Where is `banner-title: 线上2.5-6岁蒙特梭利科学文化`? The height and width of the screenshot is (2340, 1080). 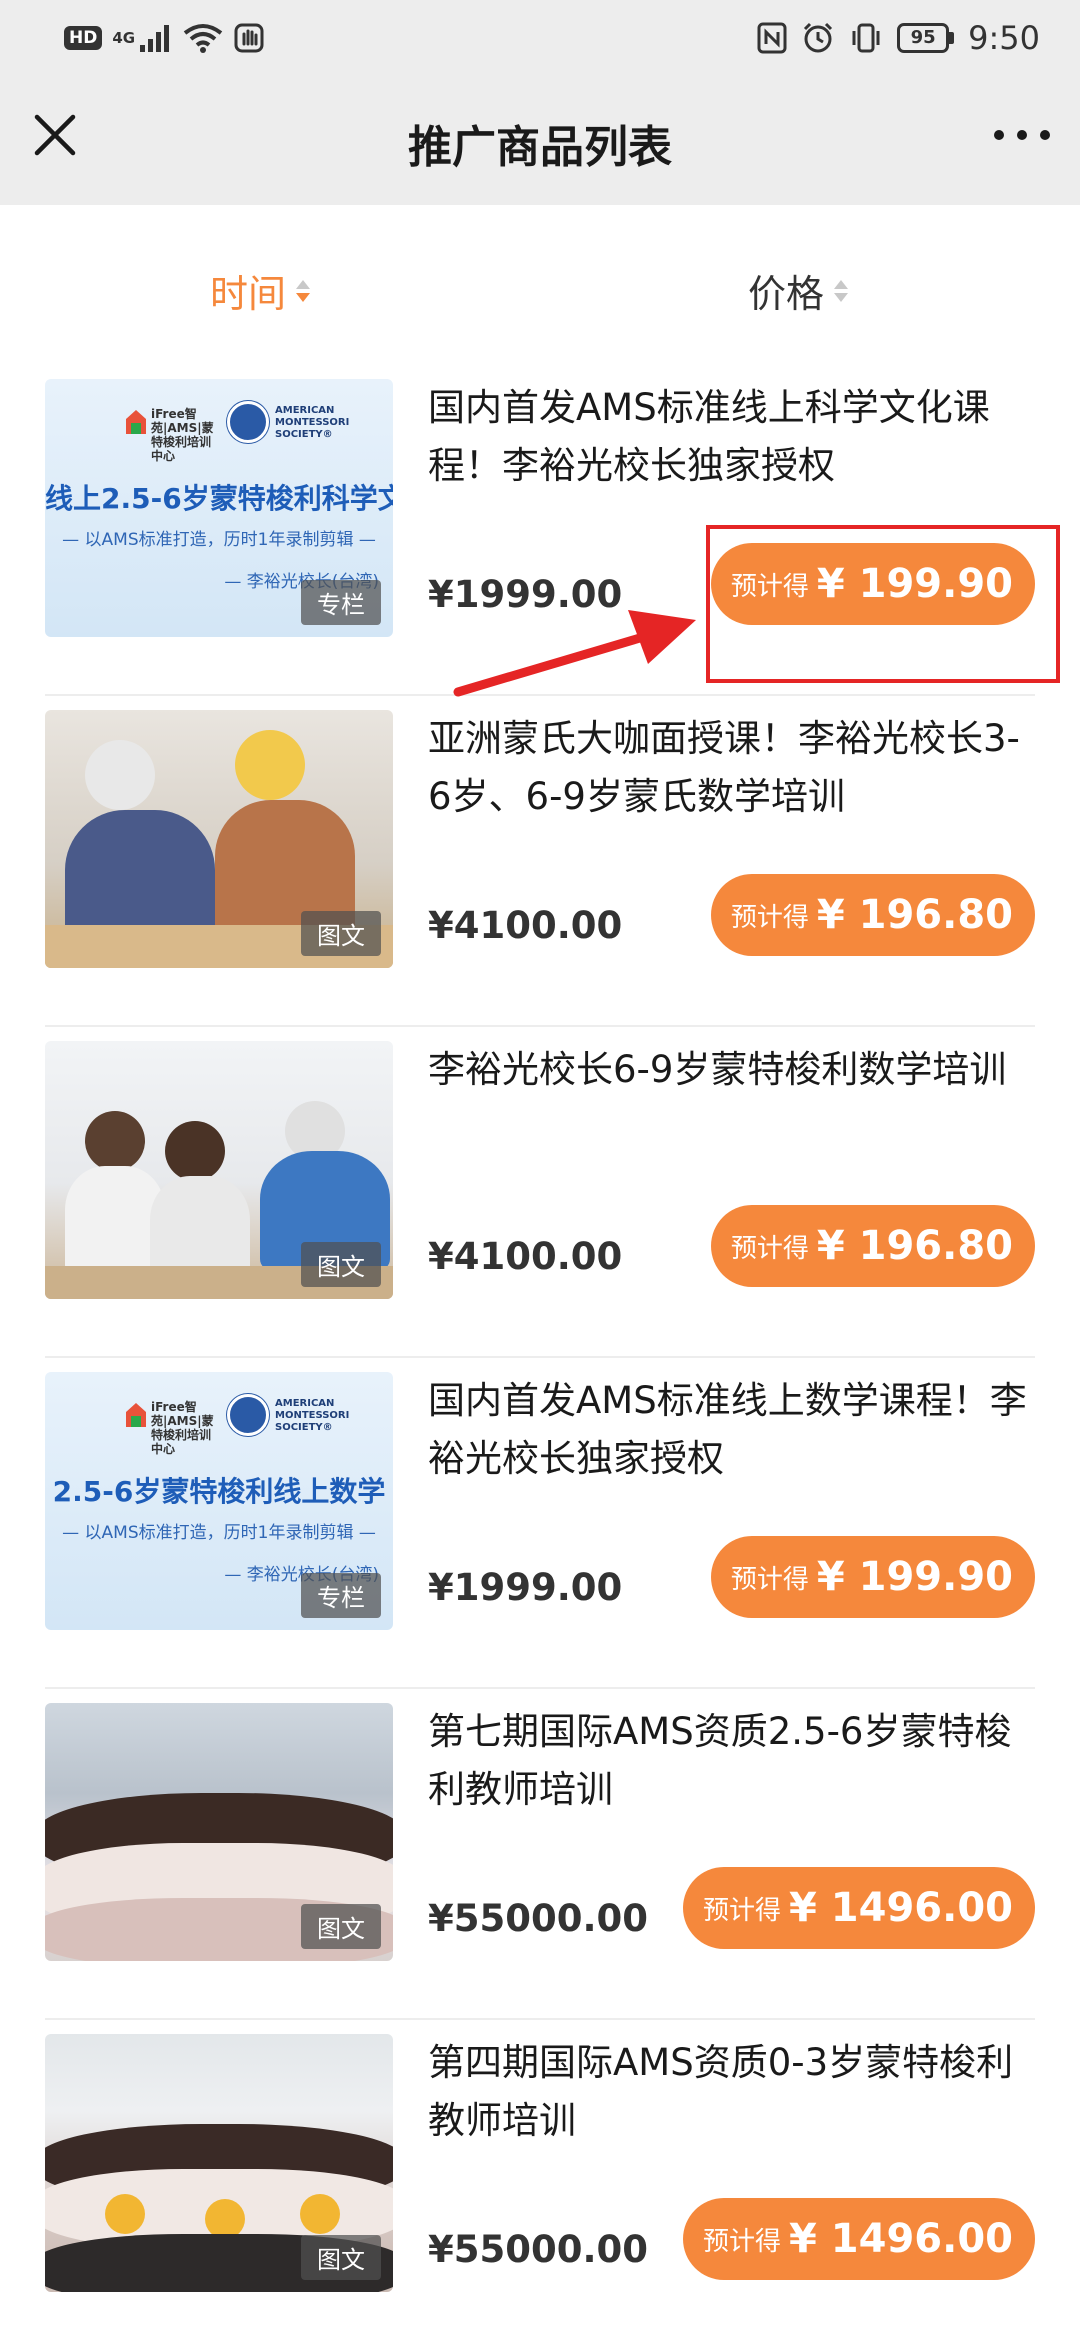
banner-title: 线上2.5-6岁蒙特梭利科学文化 is located at coordinates (219, 498).